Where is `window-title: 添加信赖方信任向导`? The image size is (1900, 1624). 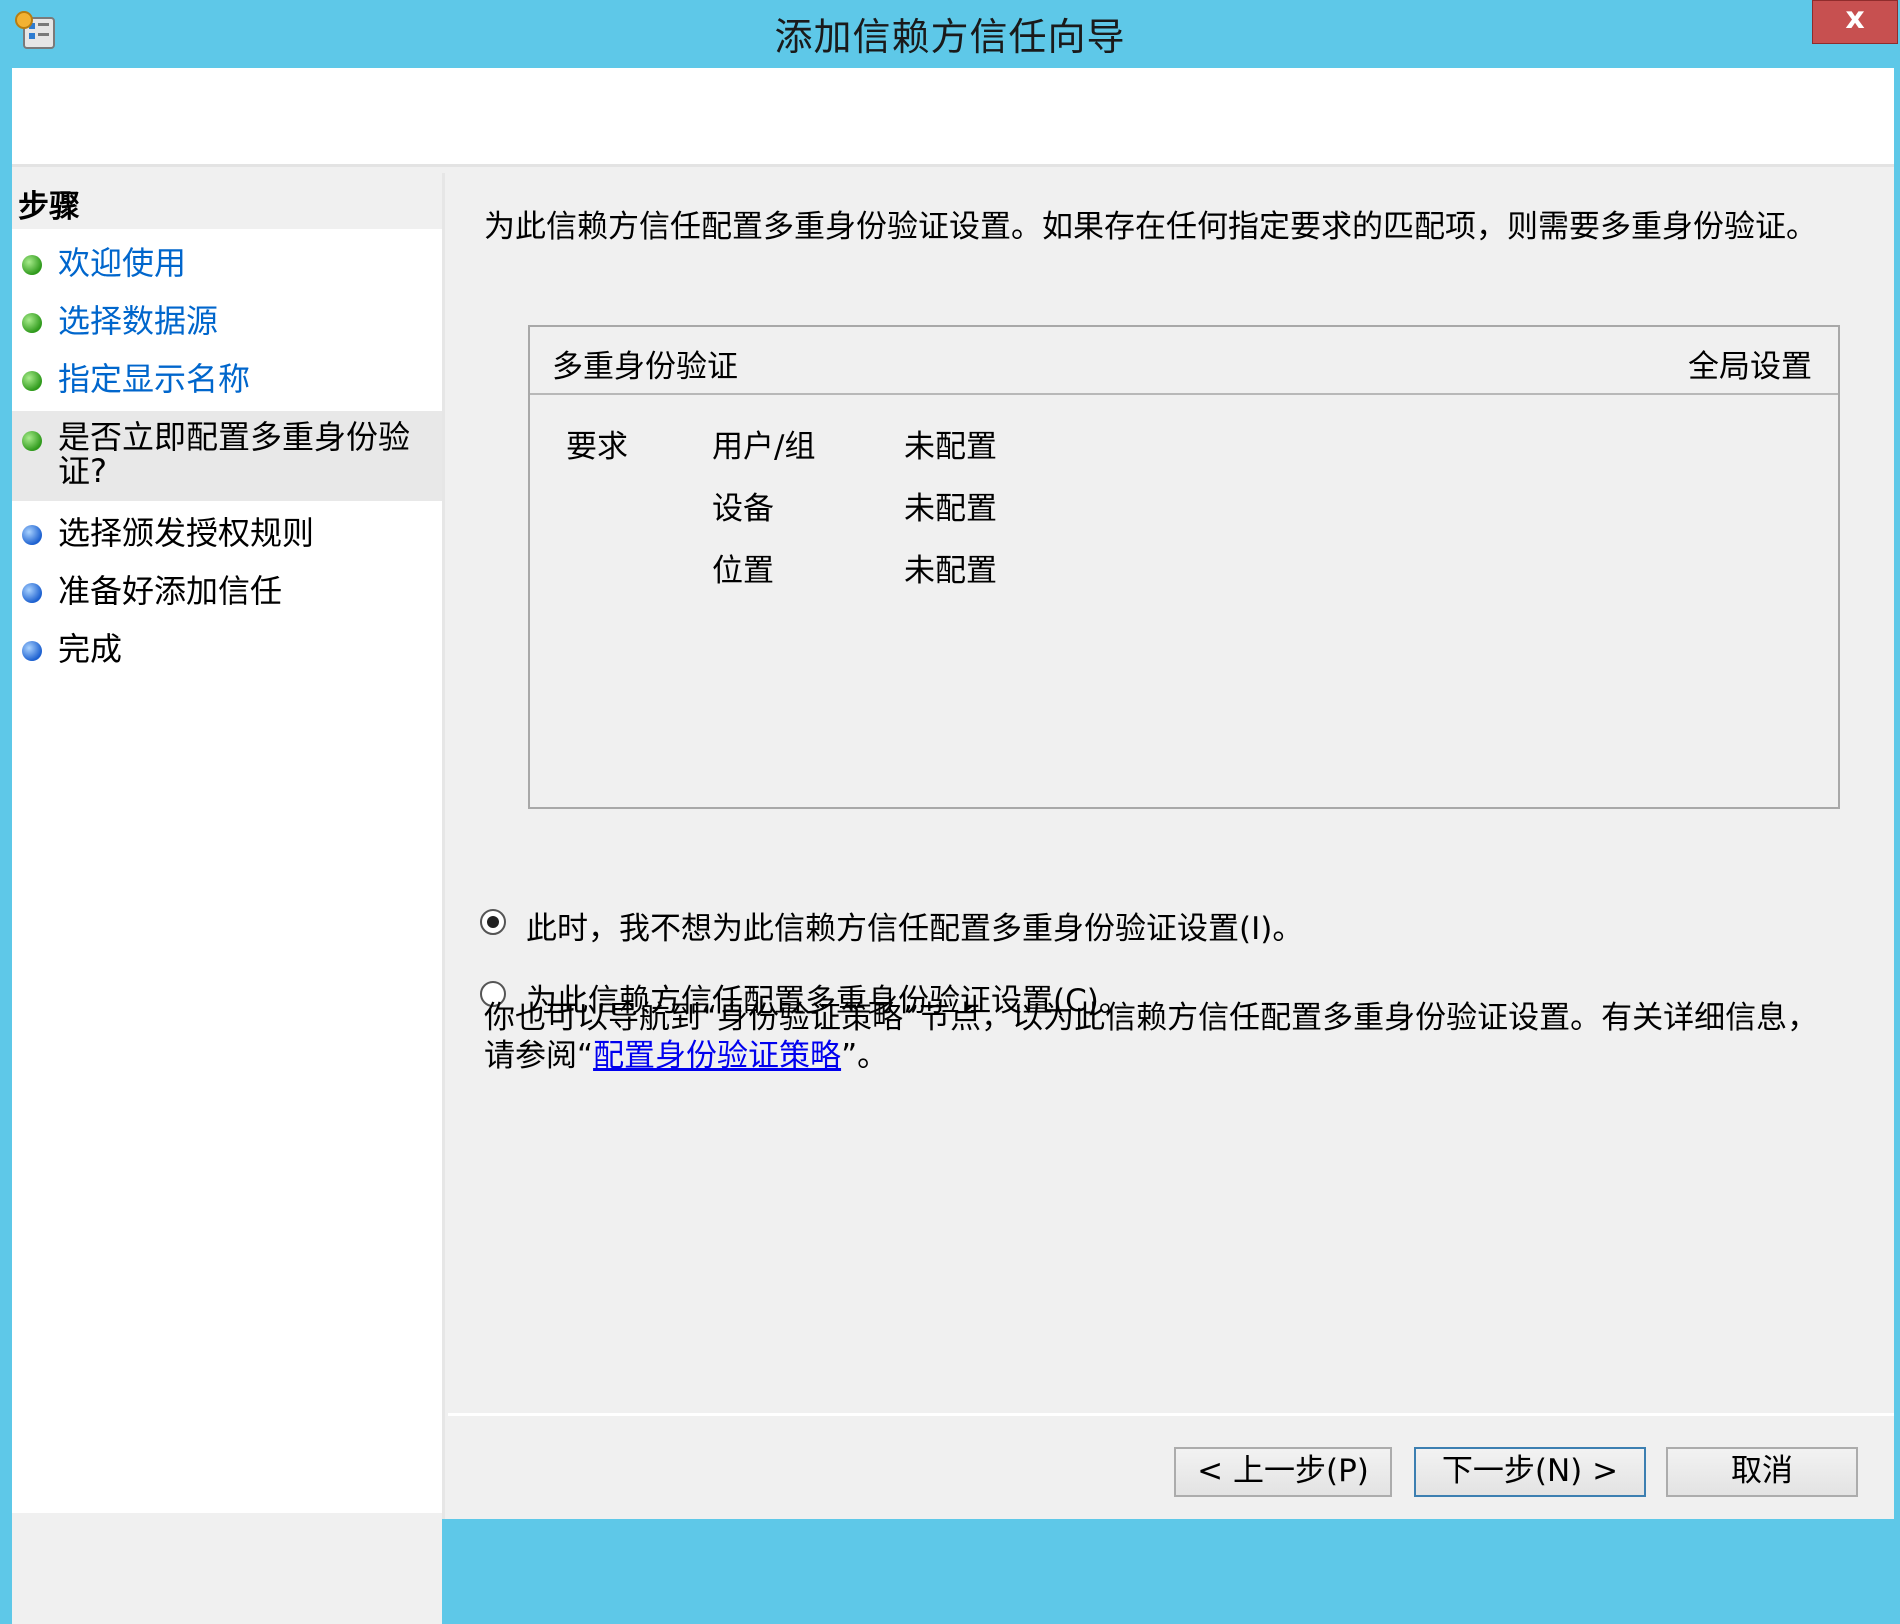 window-title: 添加信赖方信任向导 is located at coordinates (950, 37).